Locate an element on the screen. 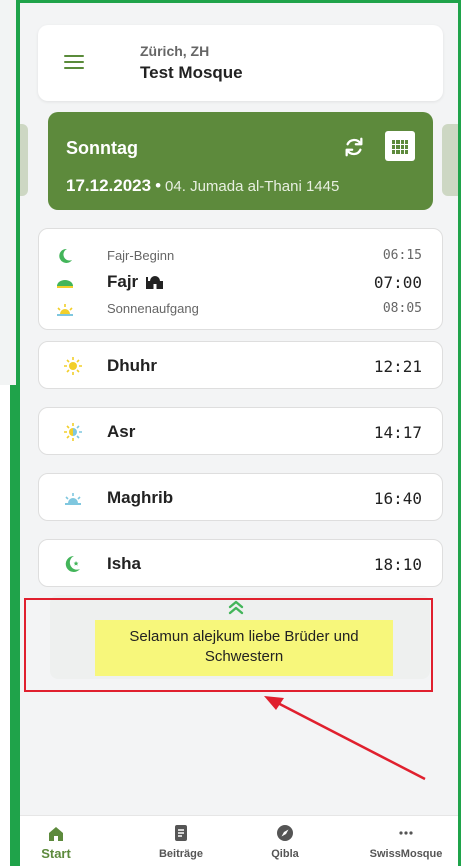 This screenshot has width=461, height=866. prayer-name: Asr is located at coordinates (121, 431).